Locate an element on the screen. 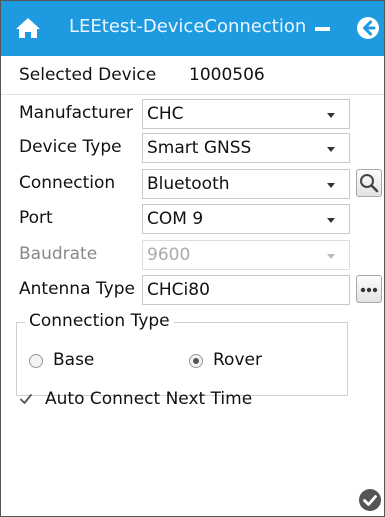  manufacturer-select: CHC is located at coordinates (246, 114).